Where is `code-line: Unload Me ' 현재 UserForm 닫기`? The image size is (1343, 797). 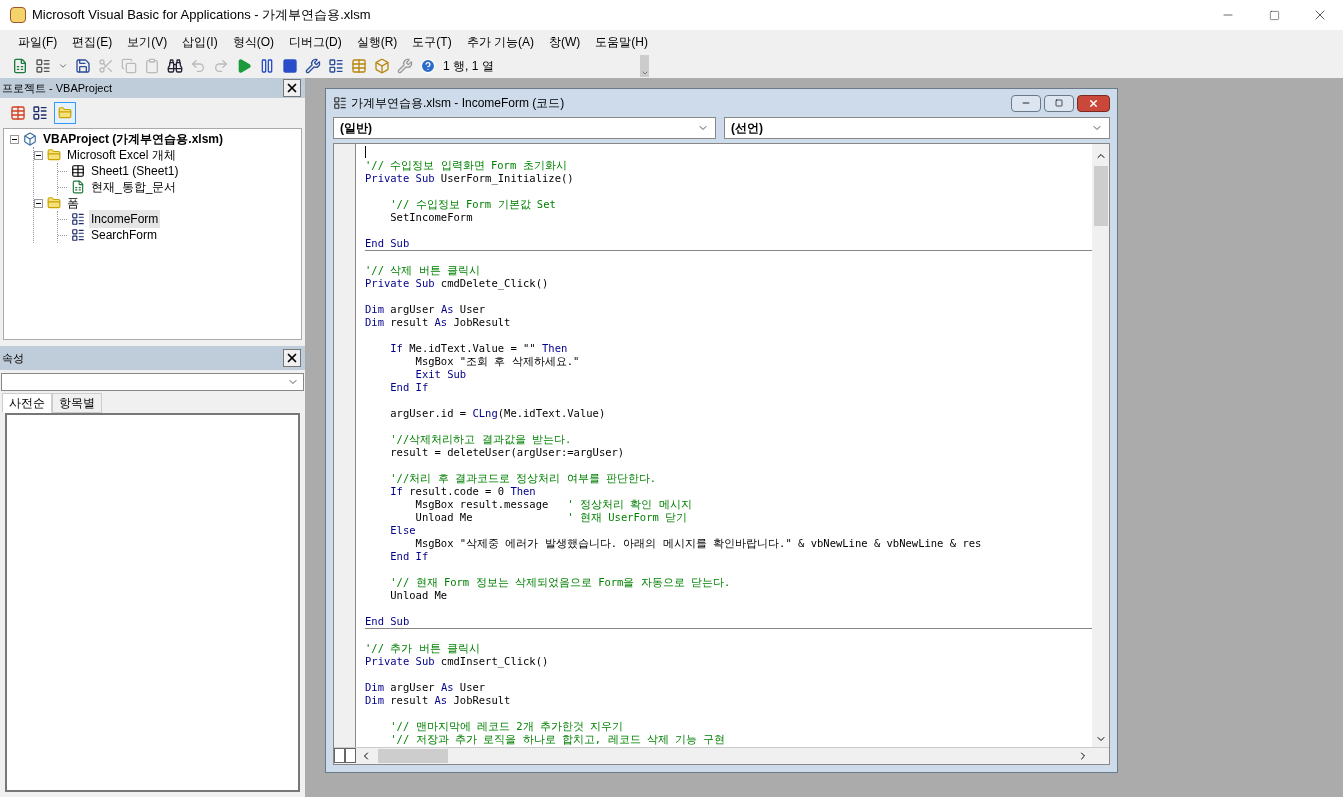
code-line: Unload Me ' 현재 UserForm 닫기 is located at coordinates (551, 517).